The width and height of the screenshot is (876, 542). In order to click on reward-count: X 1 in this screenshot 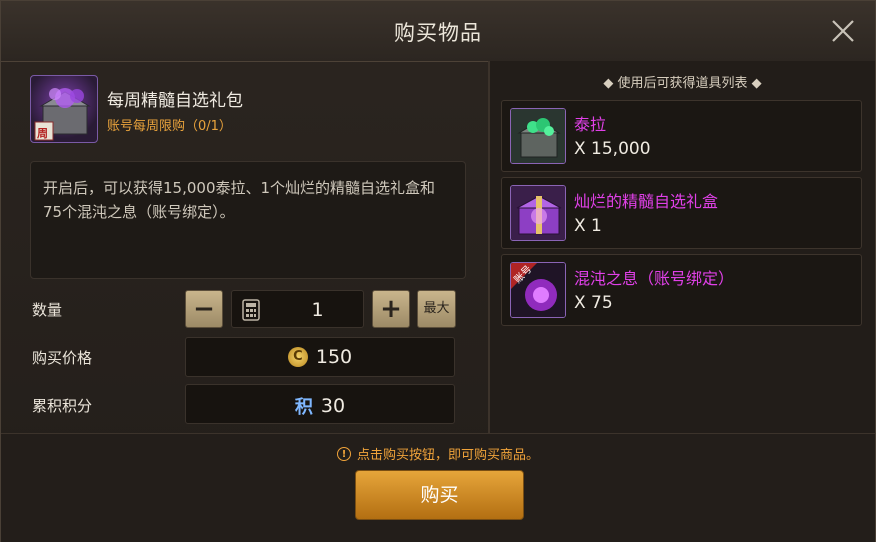, I will do `click(588, 226)`.